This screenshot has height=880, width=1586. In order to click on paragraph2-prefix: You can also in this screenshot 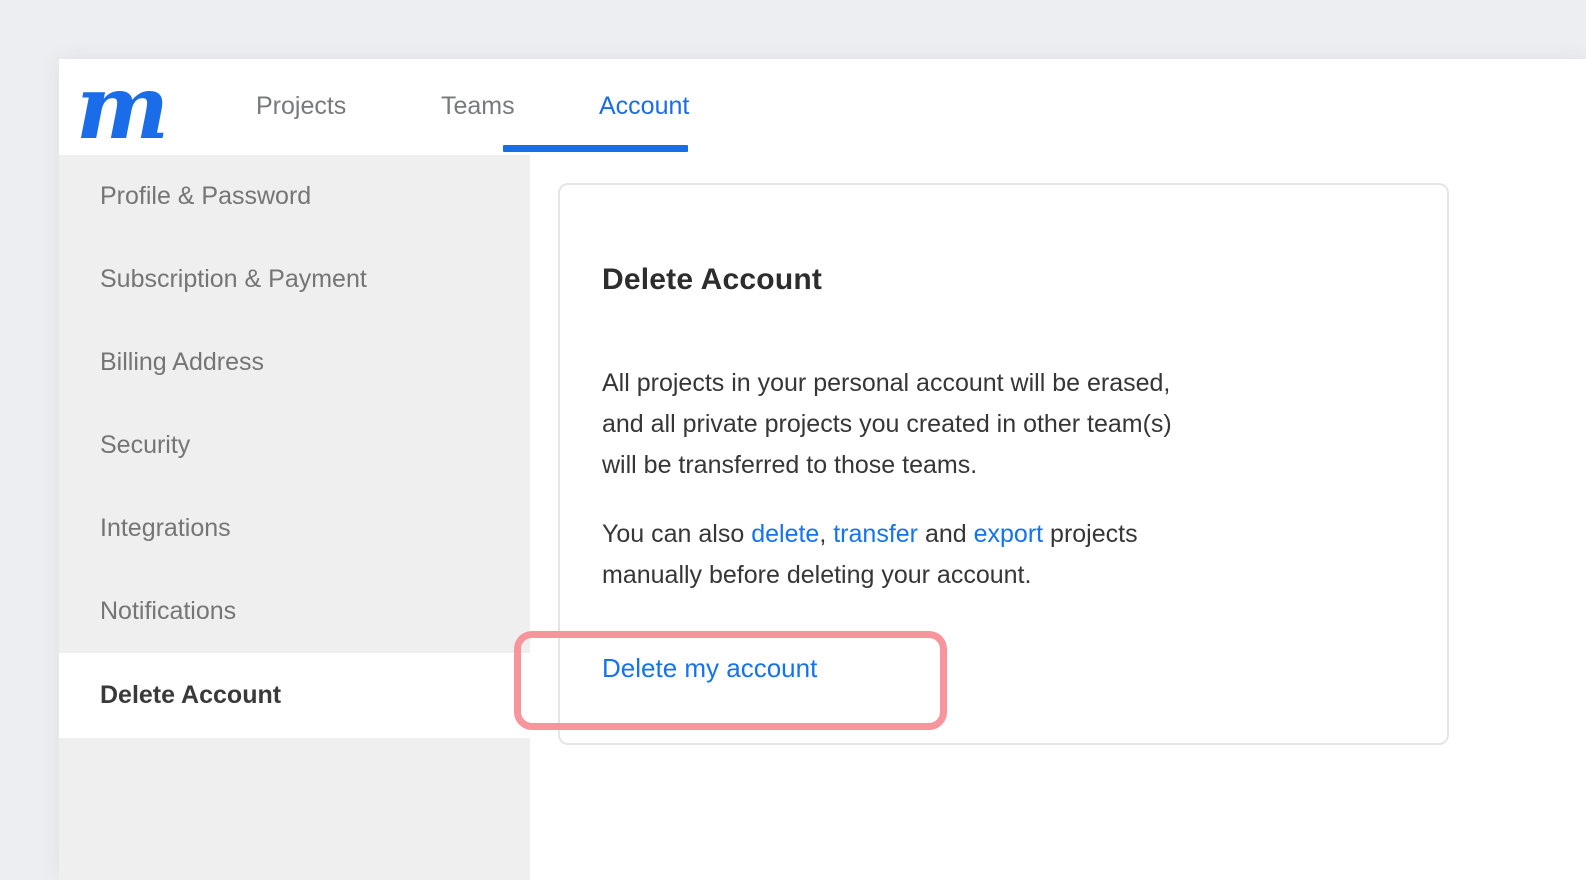, I will do `click(677, 534)`.